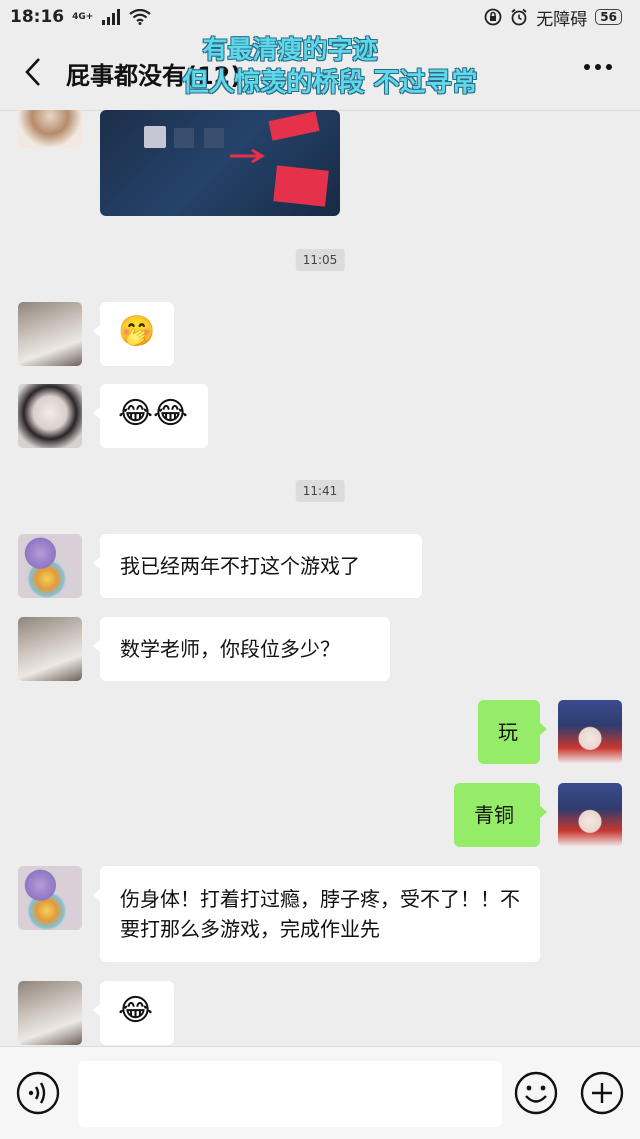 The height and width of the screenshot is (1139, 640). Describe the element at coordinates (83, 16) in the screenshot. I see `network-type: 4G+` at that location.